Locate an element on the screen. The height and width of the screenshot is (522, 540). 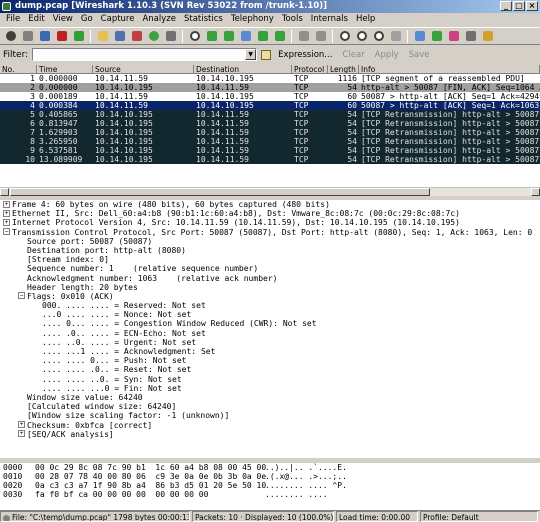
stop-capture-button is located at coordinates (61, 36).